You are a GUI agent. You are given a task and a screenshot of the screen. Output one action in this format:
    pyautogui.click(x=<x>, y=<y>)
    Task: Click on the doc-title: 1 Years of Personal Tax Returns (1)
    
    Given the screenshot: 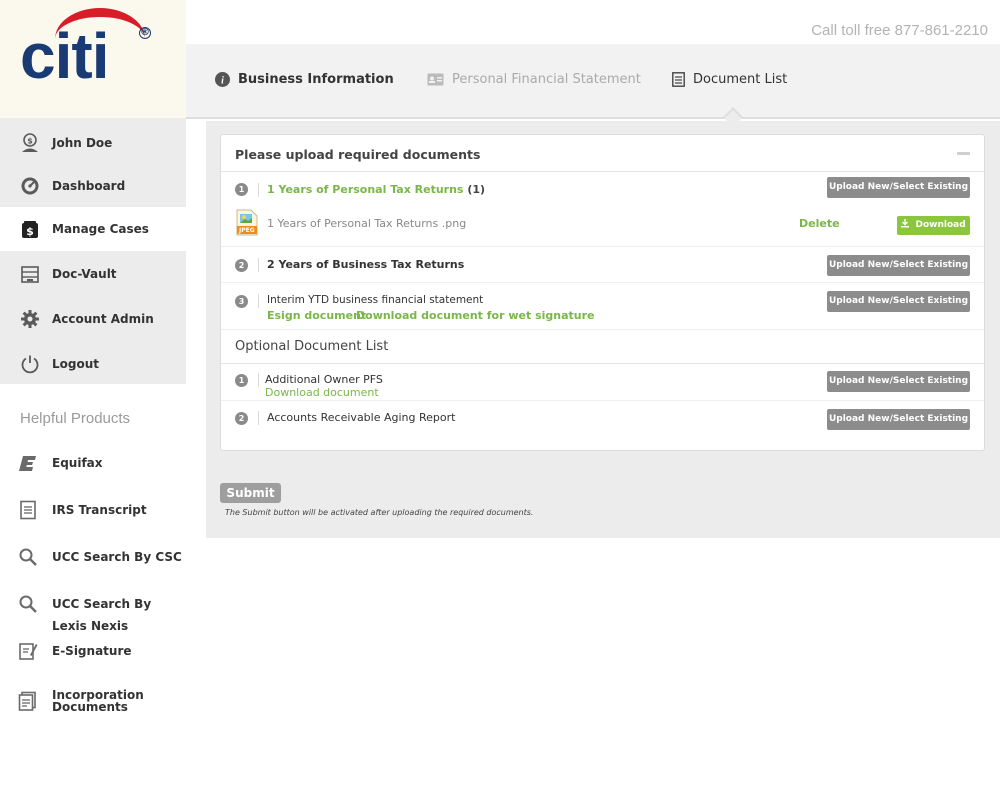 What is the action you would take?
    pyautogui.click(x=376, y=189)
    